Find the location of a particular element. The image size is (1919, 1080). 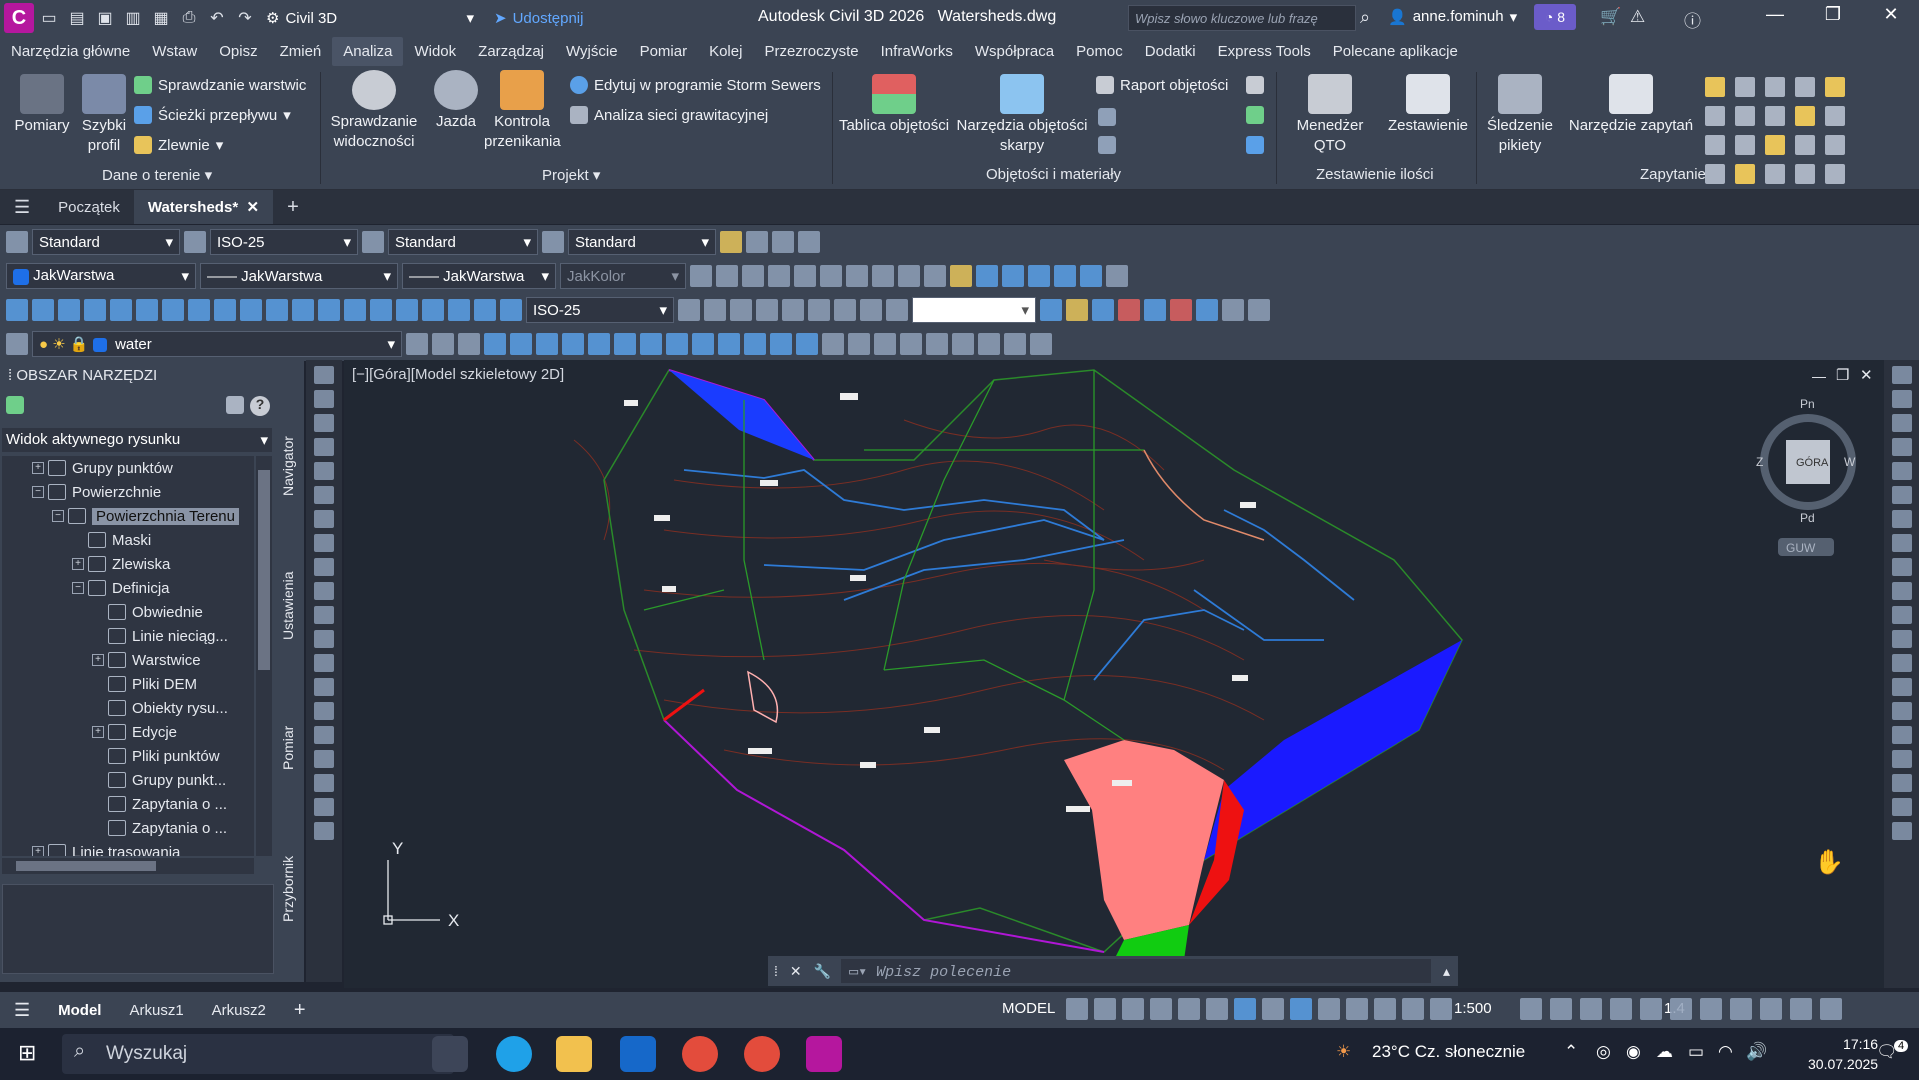

undo-icon: ↶ is located at coordinates (217, 18).